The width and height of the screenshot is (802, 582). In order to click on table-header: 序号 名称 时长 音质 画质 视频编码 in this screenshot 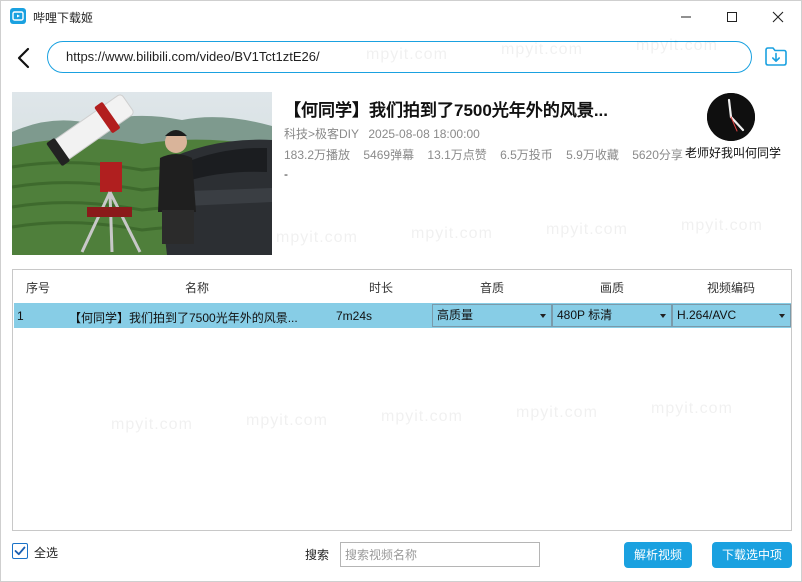, I will do `click(402, 286)`.